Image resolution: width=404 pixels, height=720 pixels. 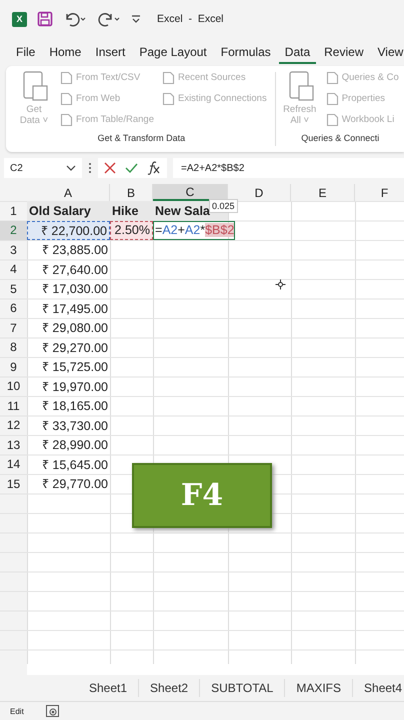 What do you see at coordinates (13, 328) in the screenshot?
I see `row-header: 7` at bounding box center [13, 328].